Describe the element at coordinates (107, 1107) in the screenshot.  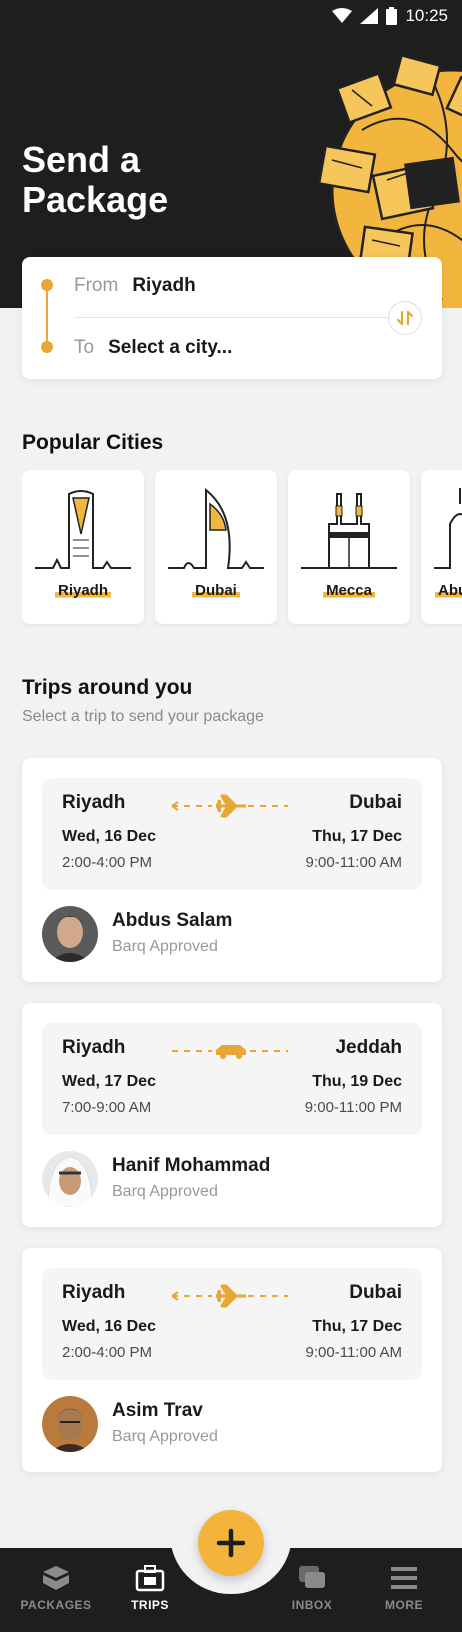
I see `departure-time: 7:00-9:00 AM` at that location.